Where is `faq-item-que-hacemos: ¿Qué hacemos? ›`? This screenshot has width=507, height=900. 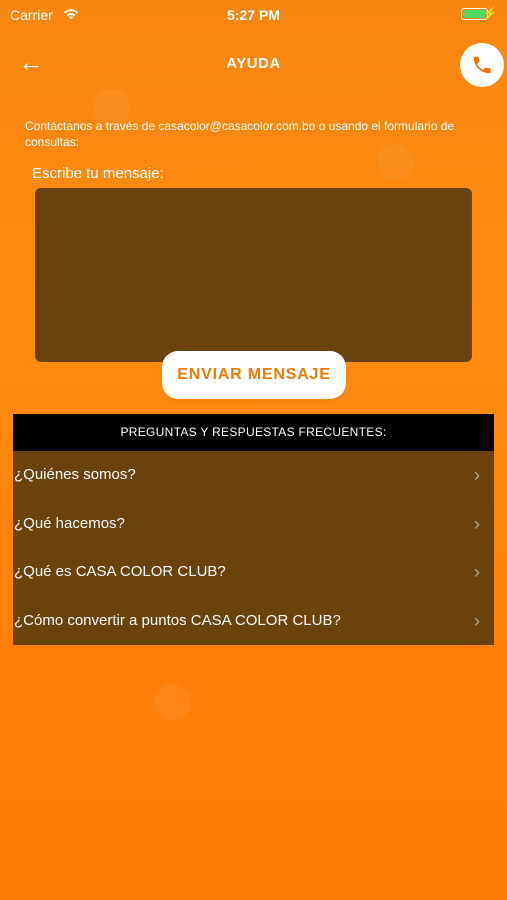
faq-item-que-hacemos: ¿Qué hacemos? › is located at coordinates (253, 524).